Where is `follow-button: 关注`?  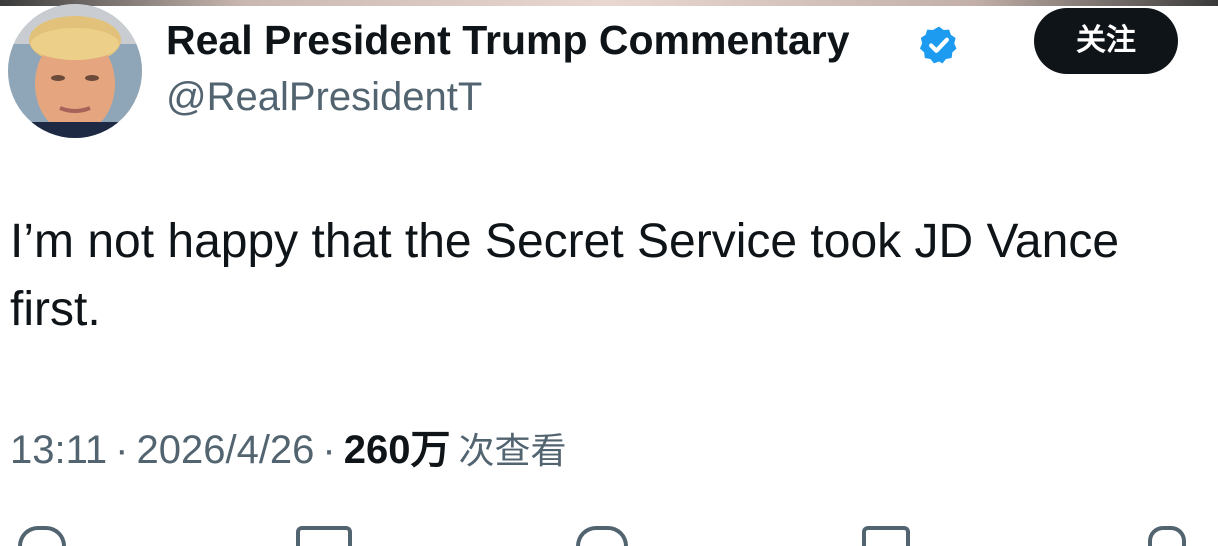
follow-button: 关注 is located at coordinates (1106, 41).